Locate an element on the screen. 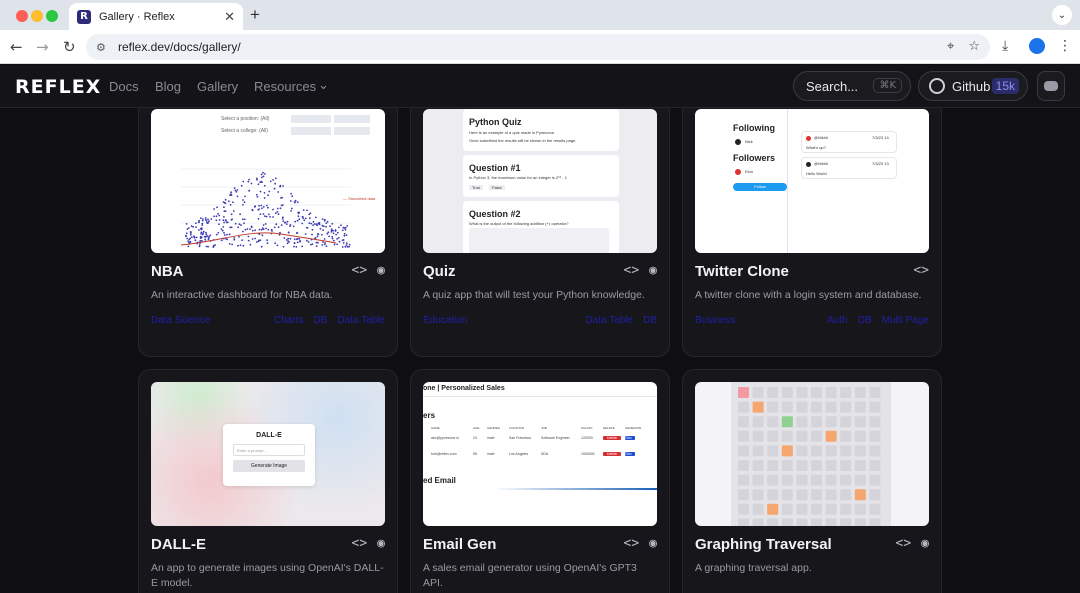 The image size is (1080, 593). site-info-icon: ⚙ is located at coordinates (104, 47).